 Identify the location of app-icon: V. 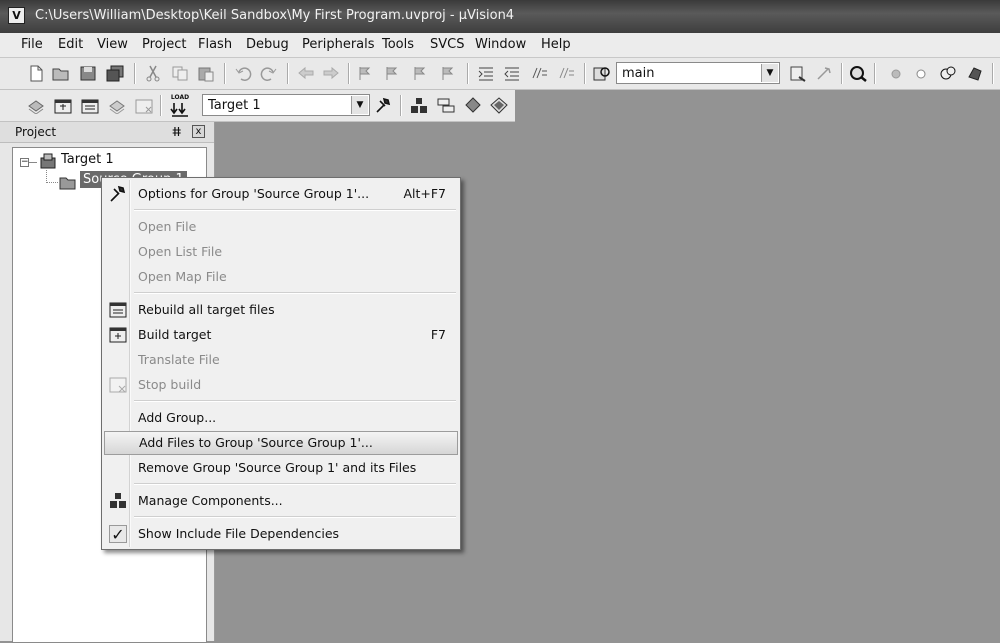
(16, 15).